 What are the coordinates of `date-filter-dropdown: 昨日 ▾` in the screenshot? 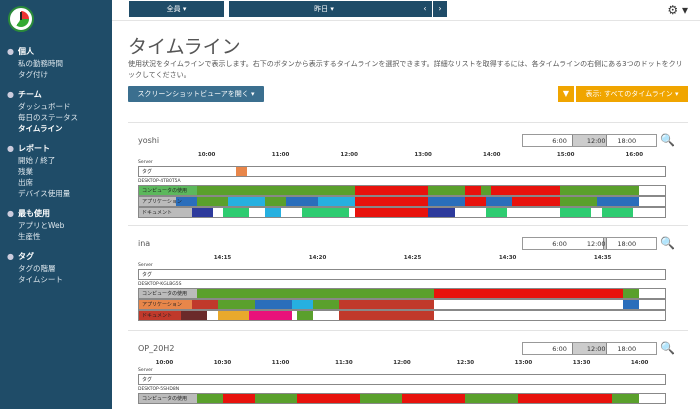 It's located at (324, 9).